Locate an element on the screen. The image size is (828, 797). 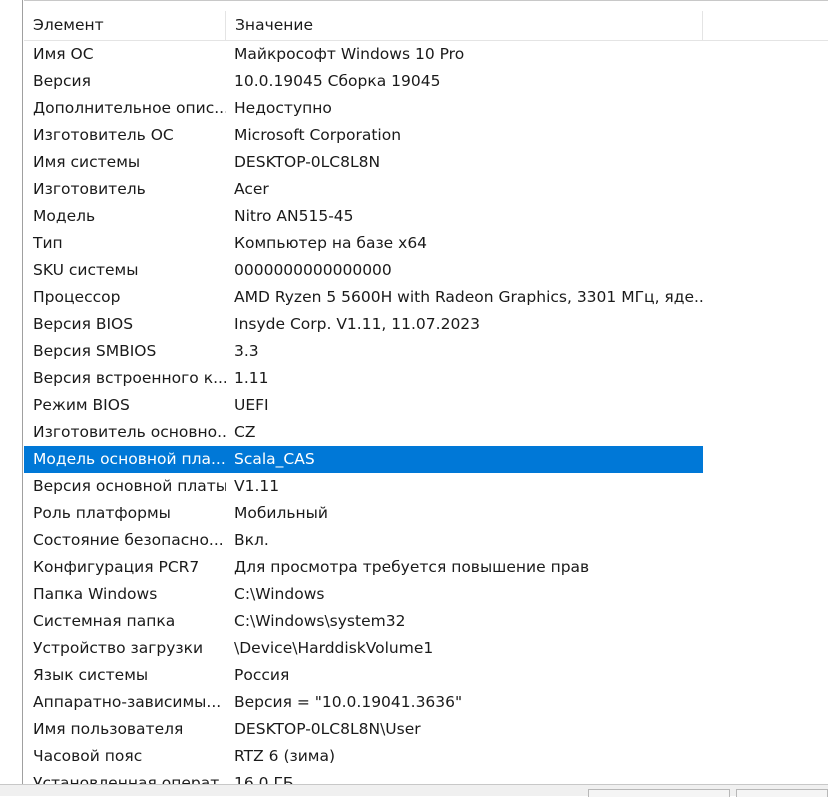
row-item-name: Режим BIOS is located at coordinates (81, 405).